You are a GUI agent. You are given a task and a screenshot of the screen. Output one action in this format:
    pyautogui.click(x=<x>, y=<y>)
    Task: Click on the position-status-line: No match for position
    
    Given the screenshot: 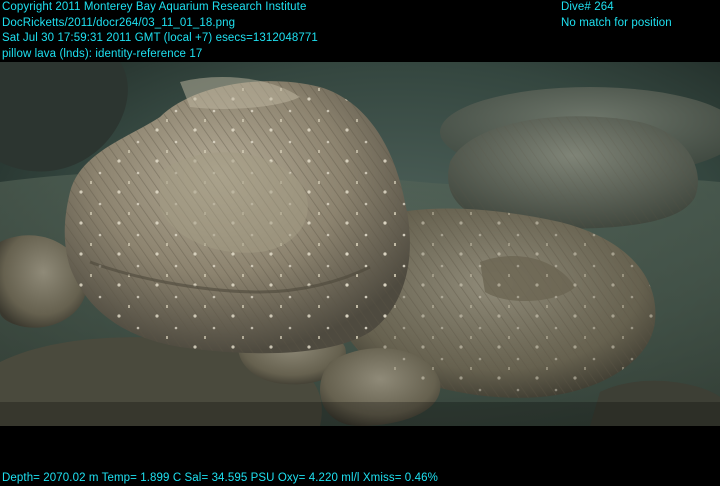 What is the action you would take?
    pyautogui.click(x=616, y=22)
    